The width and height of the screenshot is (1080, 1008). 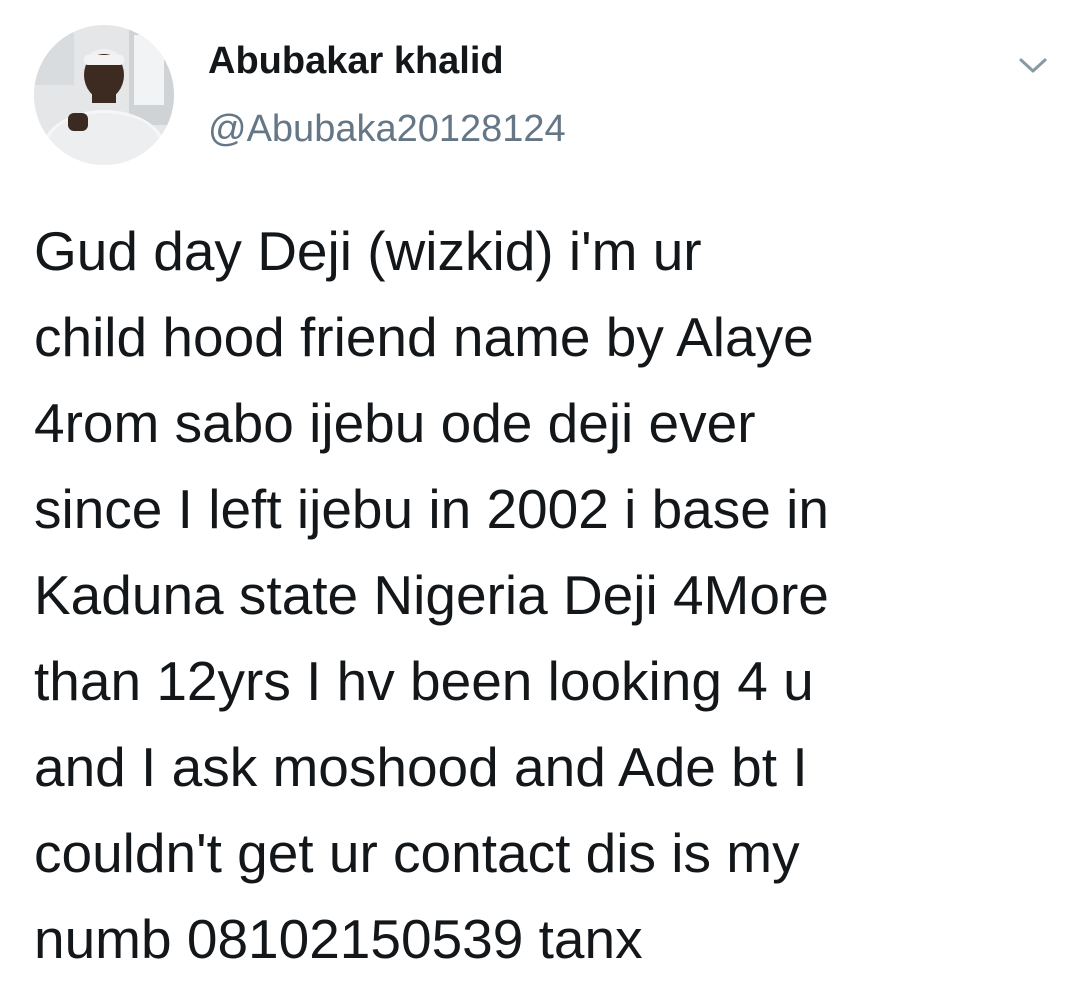 What do you see at coordinates (395, 423) in the screenshot?
I see `tweet-text-line: 4rom sabo ijebu ode deji ever` at bounding box center [395, 423].